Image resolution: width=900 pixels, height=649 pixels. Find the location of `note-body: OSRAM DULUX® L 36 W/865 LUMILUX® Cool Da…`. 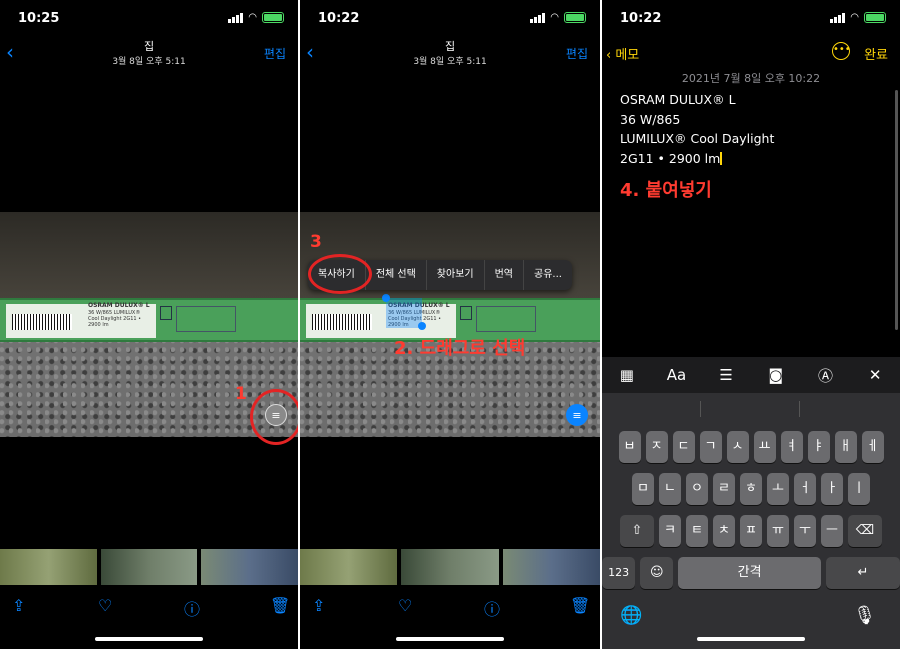

note-body: OSRAM DULUX® L 36 W/865 LUMILUX® Cool Da… is located at coordinates (697, 129).